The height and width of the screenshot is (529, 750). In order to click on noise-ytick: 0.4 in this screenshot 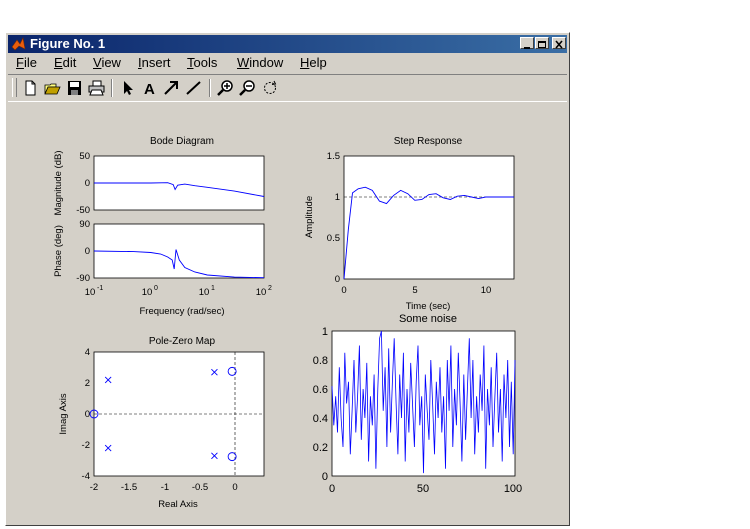, I will do `click(320, 419)`.